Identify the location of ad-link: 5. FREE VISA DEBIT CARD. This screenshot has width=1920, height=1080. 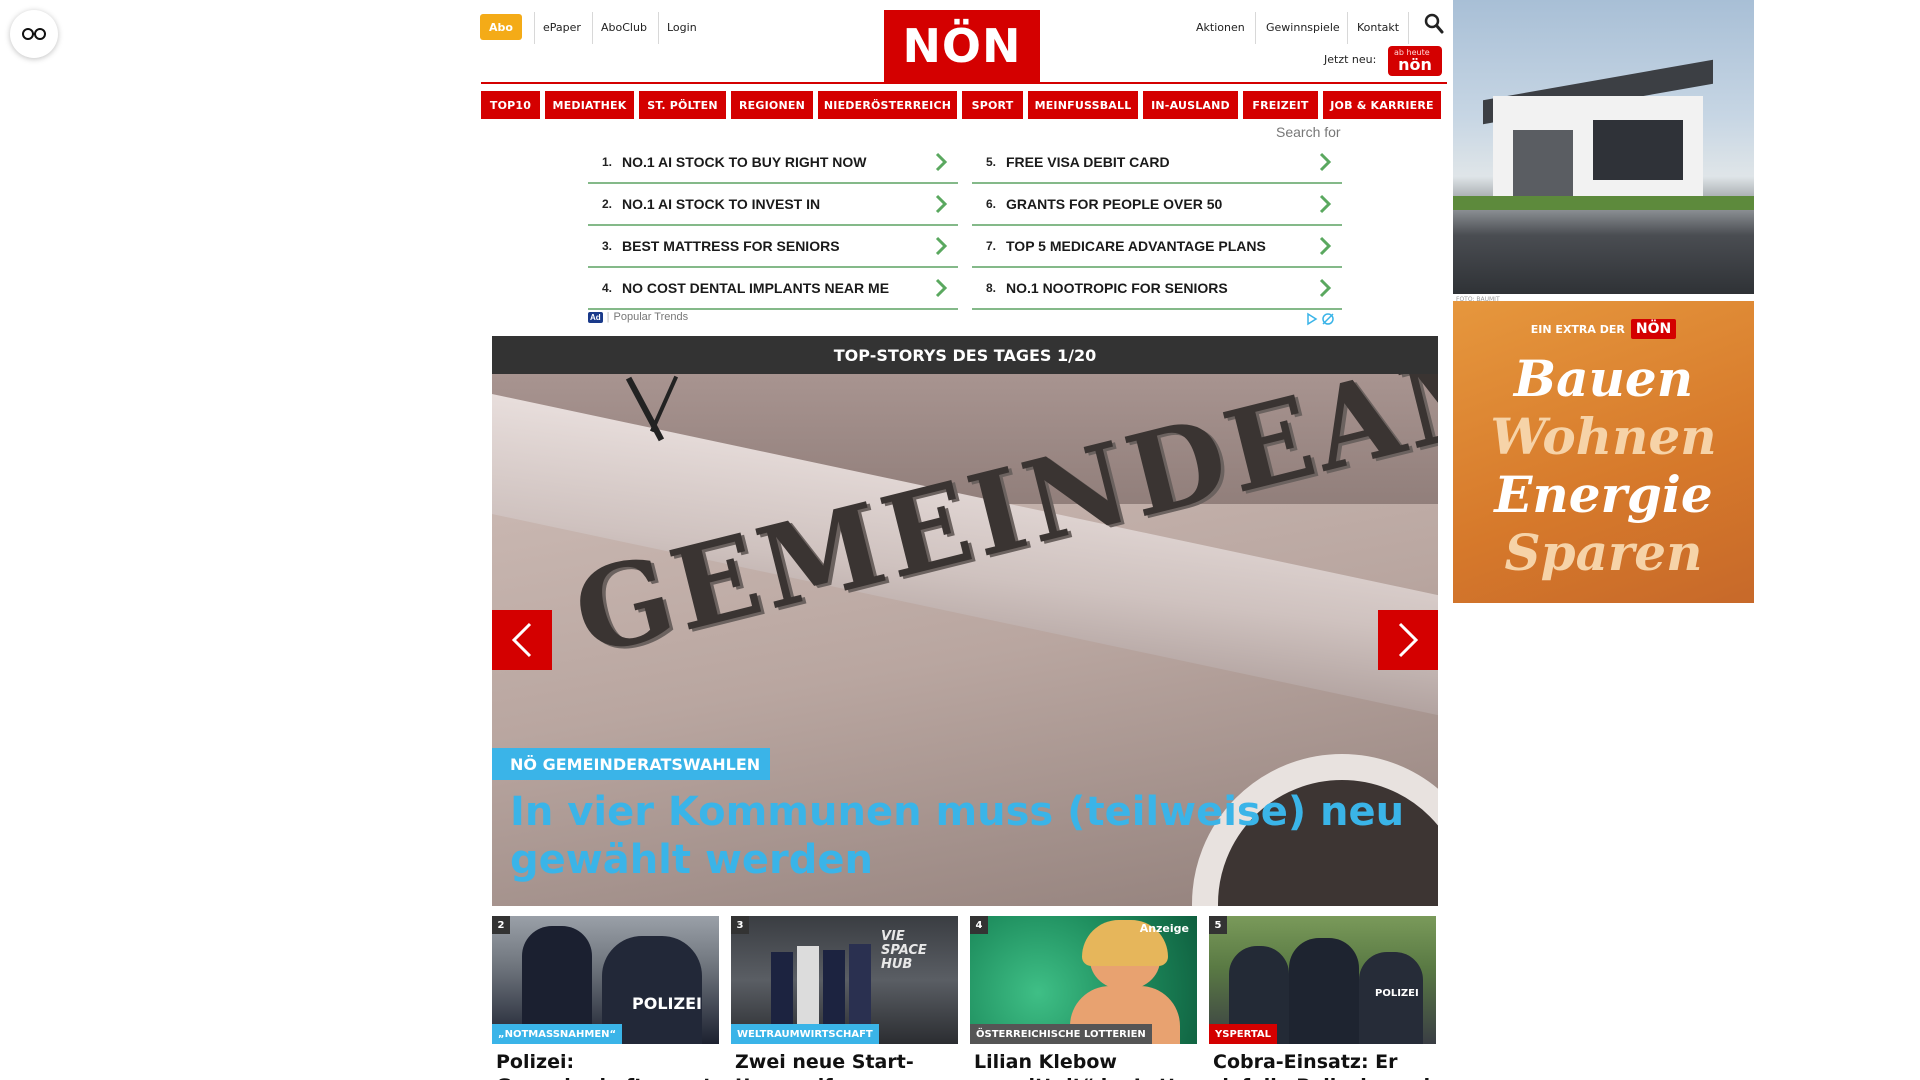
(1157, 163).